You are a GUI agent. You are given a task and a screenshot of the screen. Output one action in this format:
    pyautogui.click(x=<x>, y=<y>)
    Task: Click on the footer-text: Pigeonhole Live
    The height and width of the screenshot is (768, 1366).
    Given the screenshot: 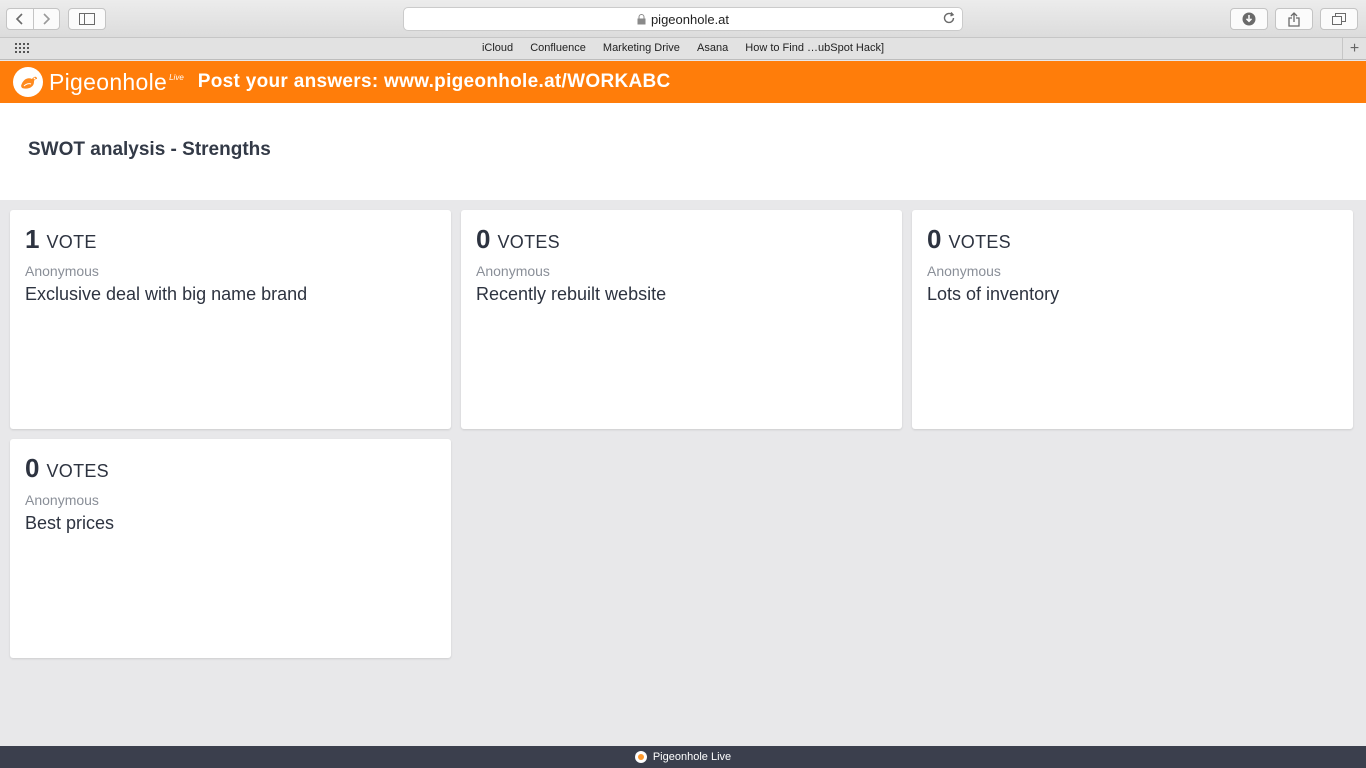 What is the action you would take?
    pyautogui.click(x=692, y=757)
    